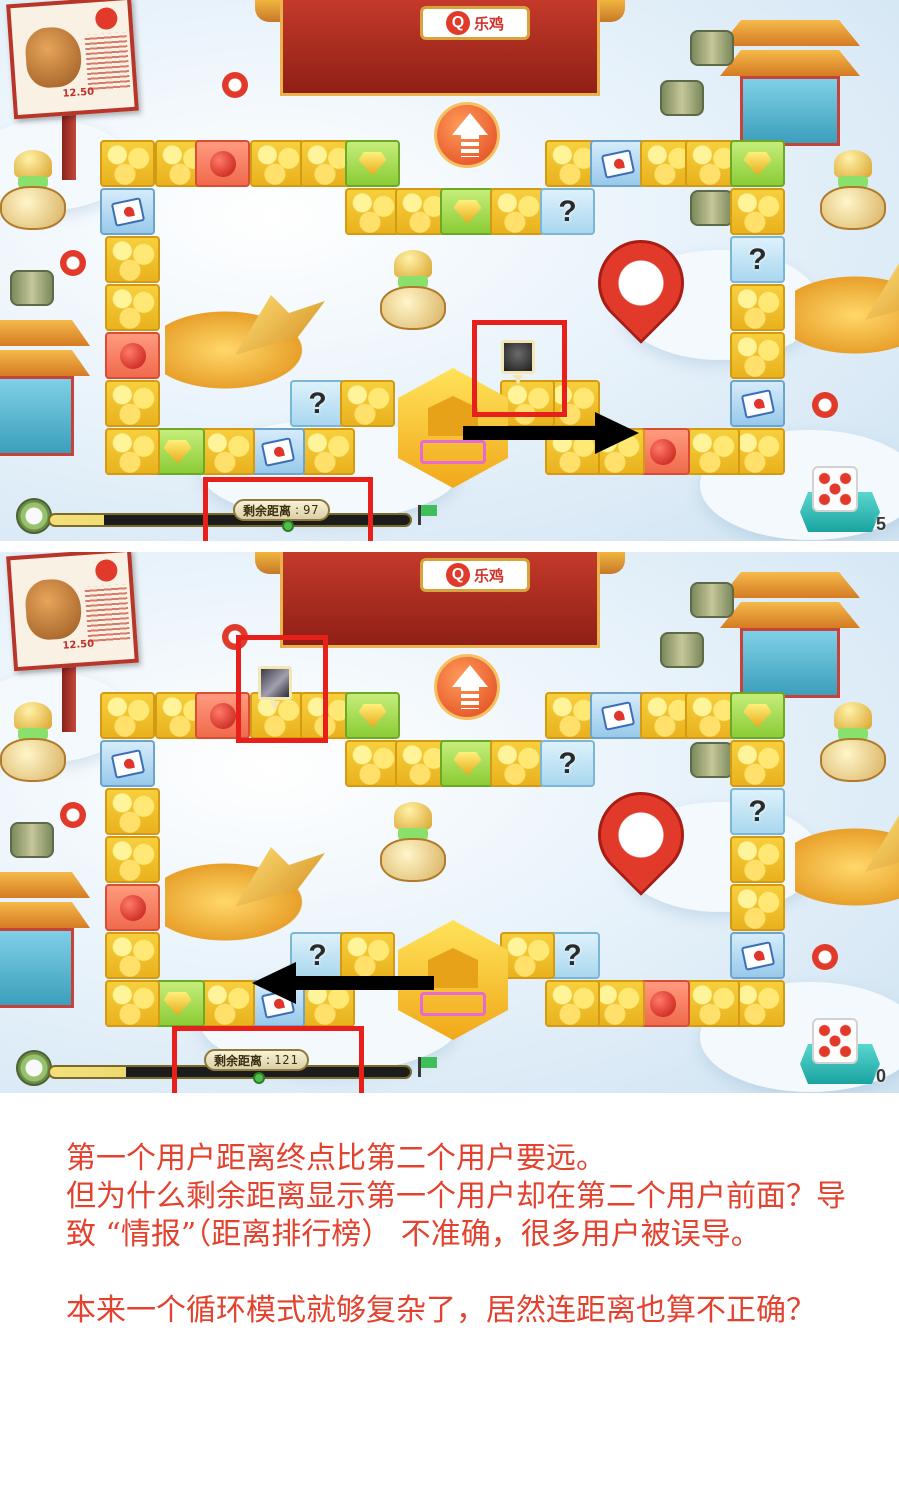 The width and height of the screenshot is (899, 1504). Describe the element at coordinates (881, 524) in the screenshot. I see `dice-count: 5` at that location.